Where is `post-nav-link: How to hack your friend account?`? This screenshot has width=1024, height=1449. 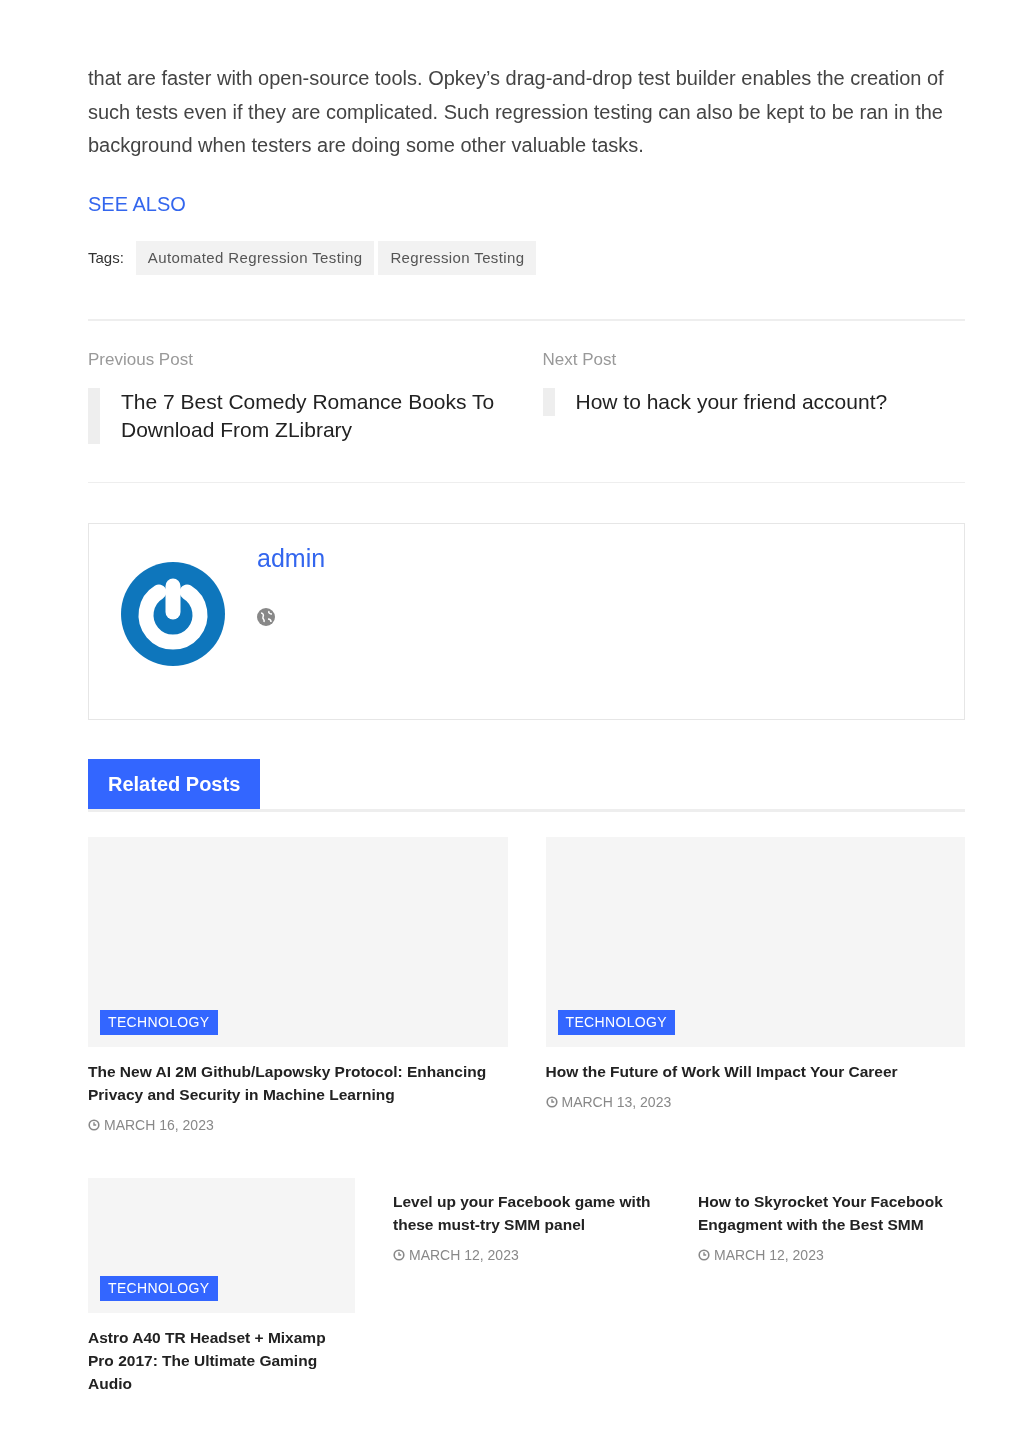
post-nav-link: How to hack your friend account? is located at coordinates (721, 401).